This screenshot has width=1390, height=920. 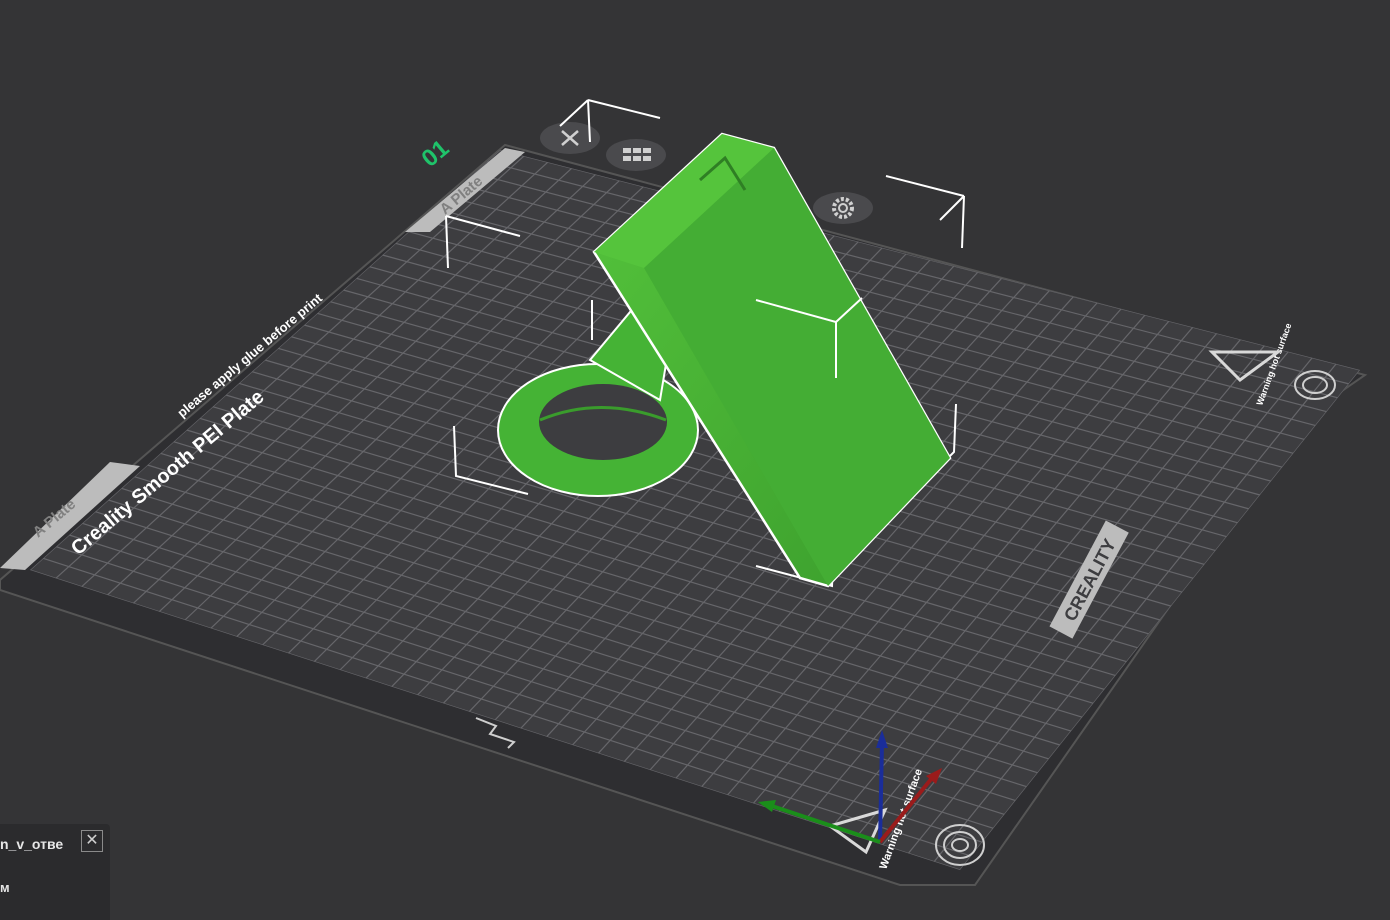 I want to click on plate-number: 01, so click(x=436, y=154).